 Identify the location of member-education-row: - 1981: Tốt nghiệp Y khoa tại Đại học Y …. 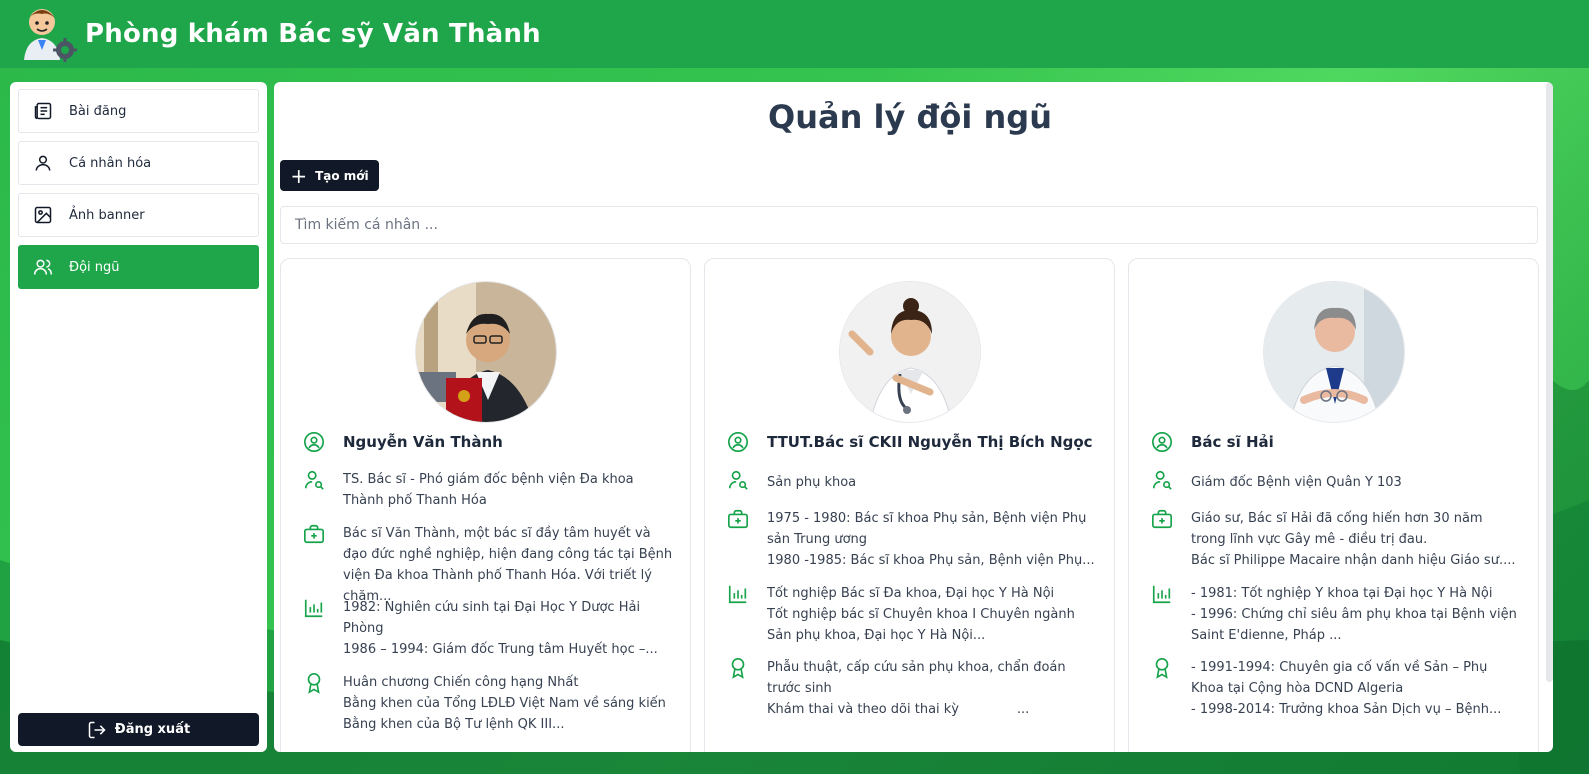
(1336, 614).